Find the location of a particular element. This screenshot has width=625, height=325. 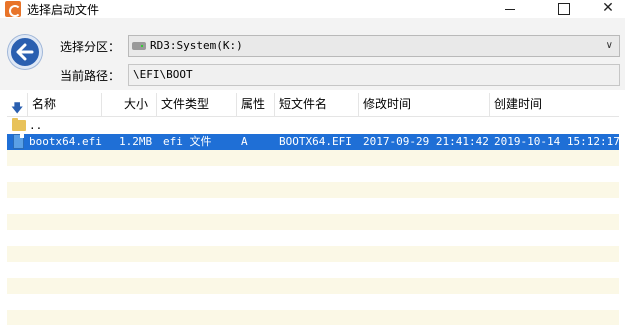

column-header-created: 创建时间 is located at coordinates (554, 105).